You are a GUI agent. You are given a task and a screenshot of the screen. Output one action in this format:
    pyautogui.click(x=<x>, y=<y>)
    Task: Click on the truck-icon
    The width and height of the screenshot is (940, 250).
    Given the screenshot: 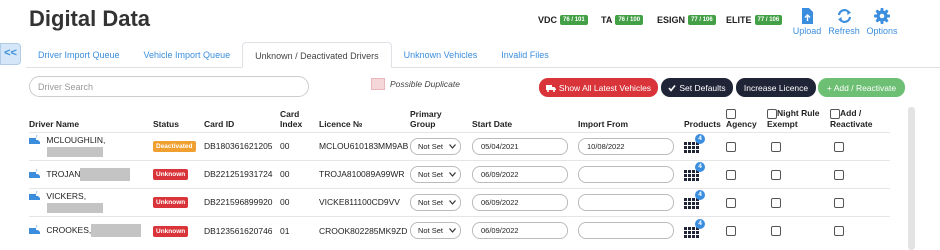 What is the action you would take?
    pyautogui.click(x=550, y=88)
    